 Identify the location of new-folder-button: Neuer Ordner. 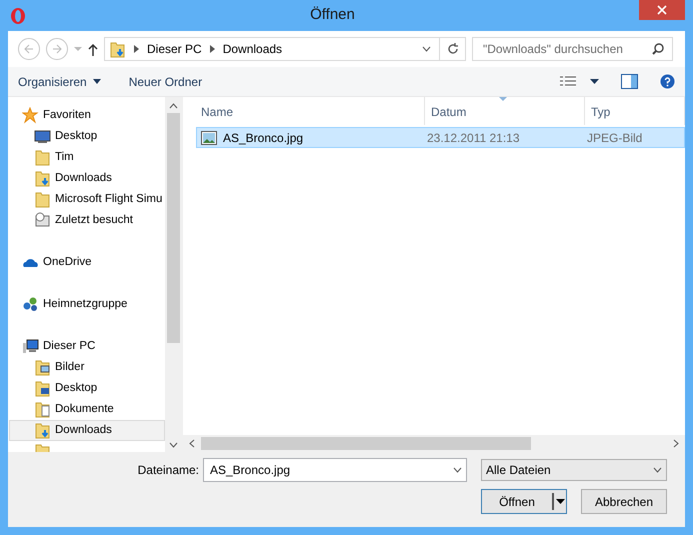
(165, 81).